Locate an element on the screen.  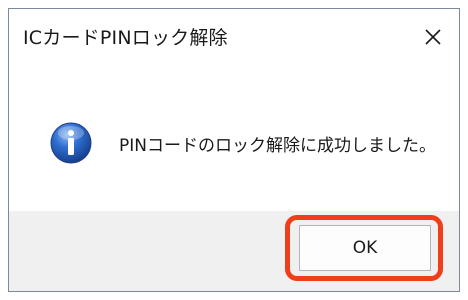
close-button is located at coordinates (433, 37).